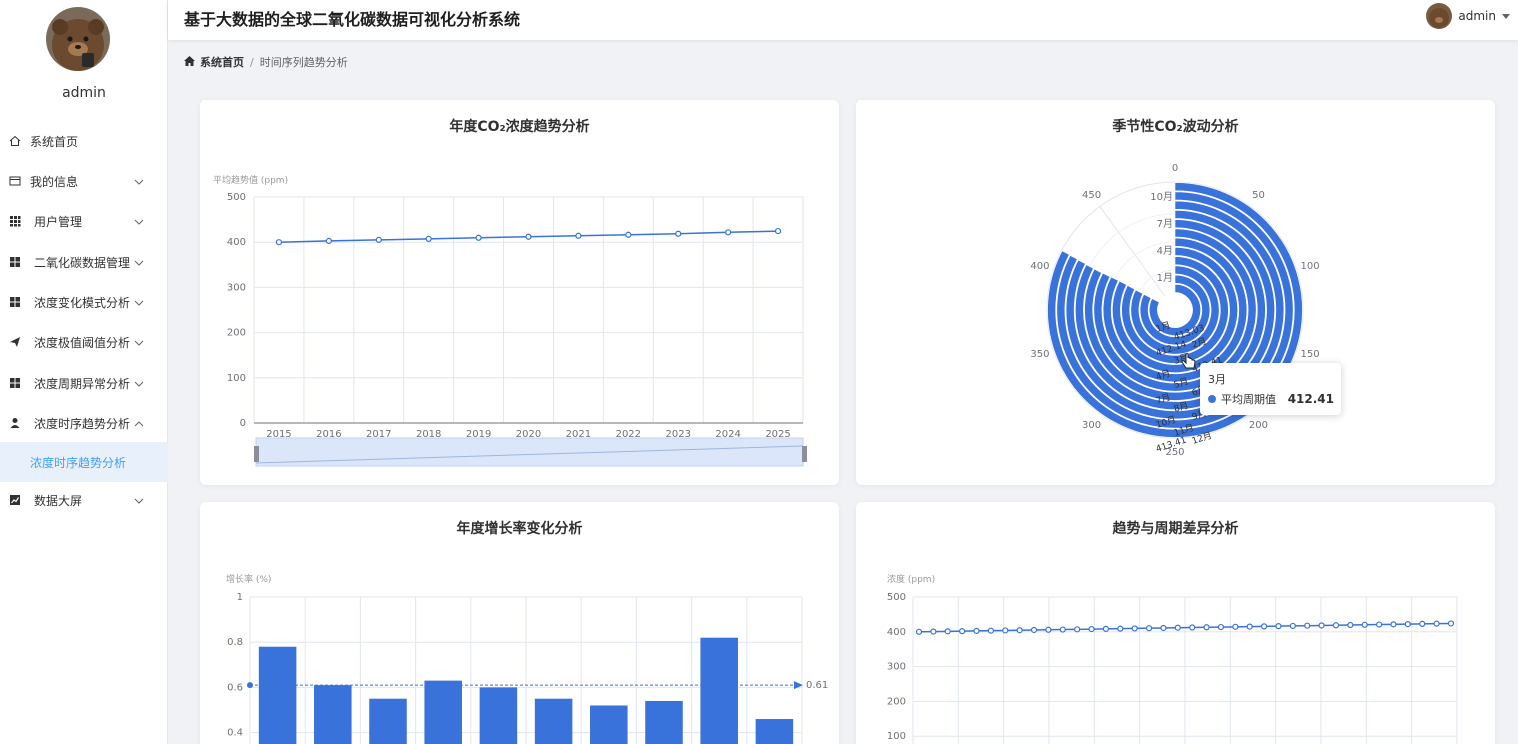 This screenshot has width=1518, height=744. Describe the element at coordinates (896, 667) in the screenshot. I see `y-tick-label: 300` at that location.